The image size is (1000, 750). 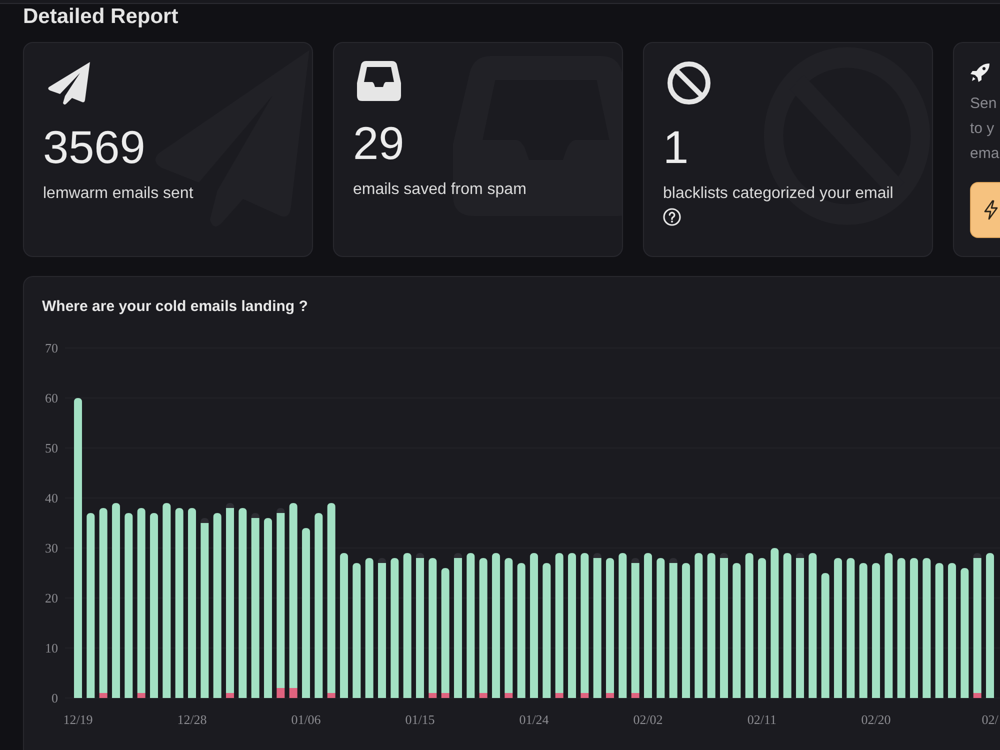 What do you see at coordinates (78, 719) in the screenshot?
I see `x-axis-label: 12/19` at bounding box center [78, 719].